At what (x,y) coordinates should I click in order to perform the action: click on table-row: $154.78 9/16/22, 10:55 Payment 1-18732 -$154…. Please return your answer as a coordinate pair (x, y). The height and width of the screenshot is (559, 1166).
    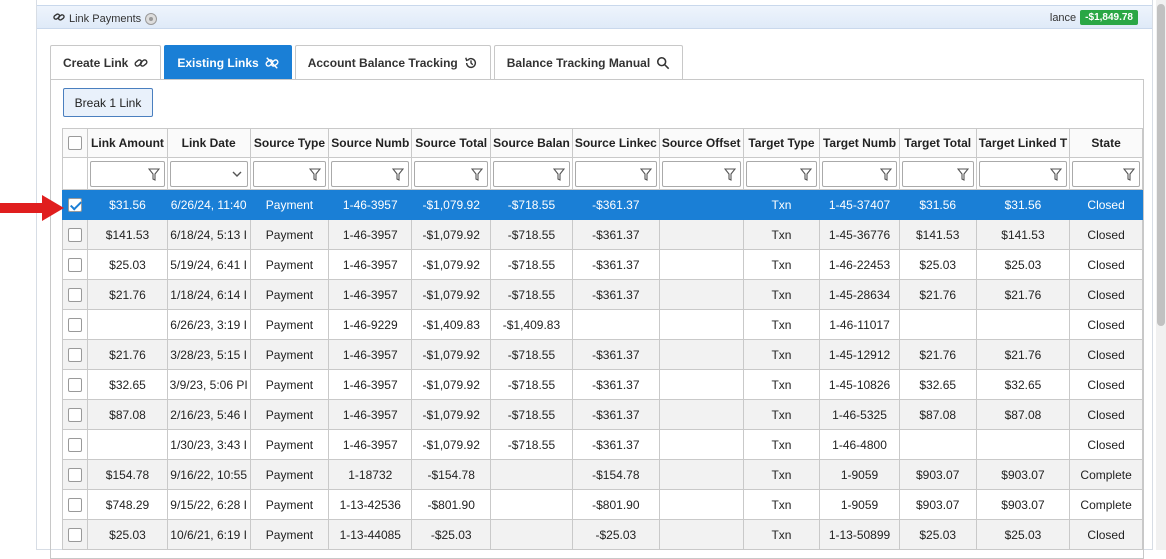
    Looking at the image, I should click on (602, 474).